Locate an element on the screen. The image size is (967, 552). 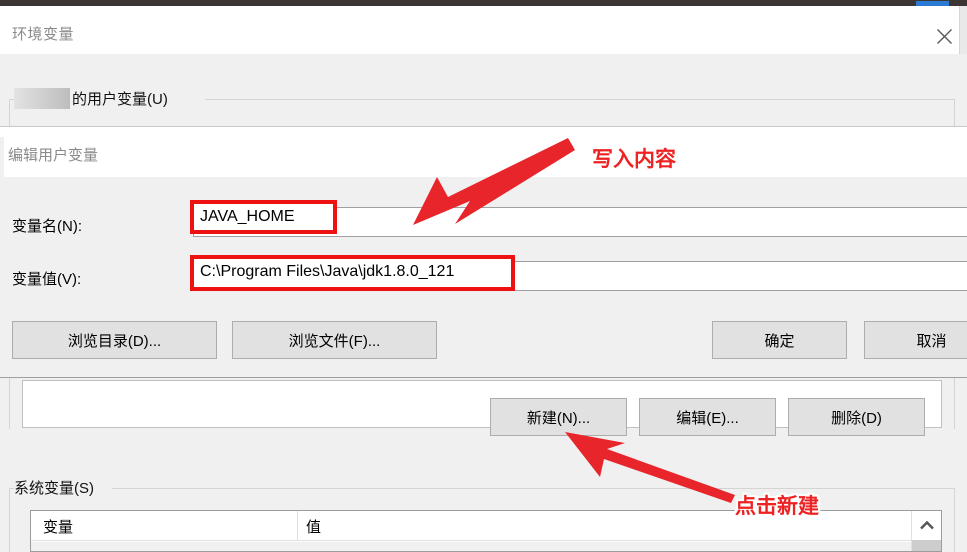
variable-name-highlight-box is located at coordinates (263, 217).